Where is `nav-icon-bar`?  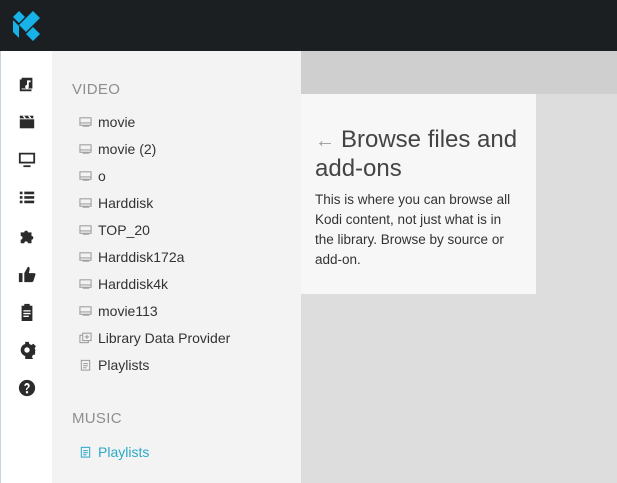 nav-icon-bar is located at coordinates (26, 267).